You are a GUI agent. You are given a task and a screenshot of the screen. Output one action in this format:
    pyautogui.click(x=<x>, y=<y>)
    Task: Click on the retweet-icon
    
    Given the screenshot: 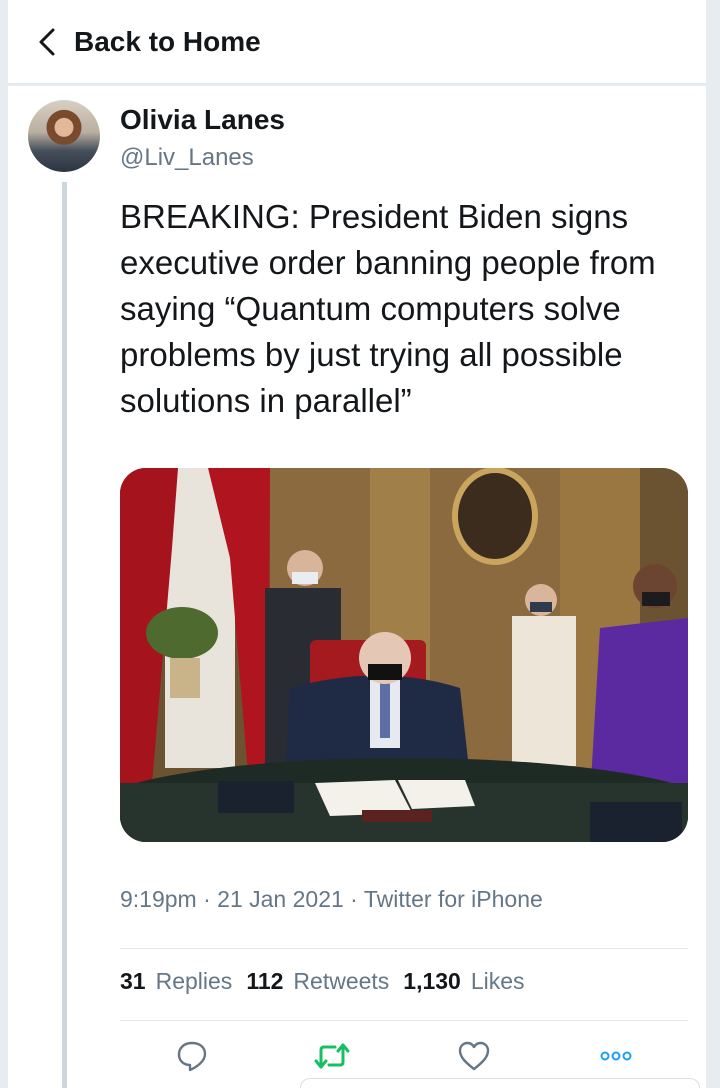 What is the action you would take?
    pyautogui.click(x=332, y=1056)
    